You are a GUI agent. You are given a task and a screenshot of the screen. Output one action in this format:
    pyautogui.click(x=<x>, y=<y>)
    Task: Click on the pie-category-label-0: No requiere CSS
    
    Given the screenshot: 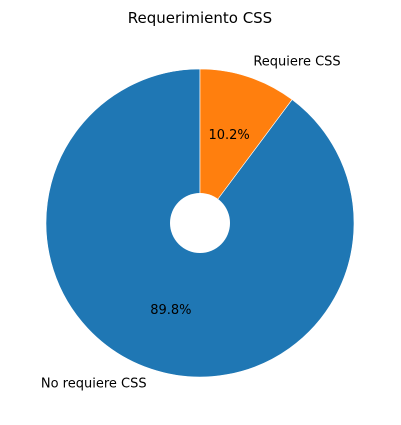 What is the action you would take?
    pyautogui.click(x=94, y=383)
    